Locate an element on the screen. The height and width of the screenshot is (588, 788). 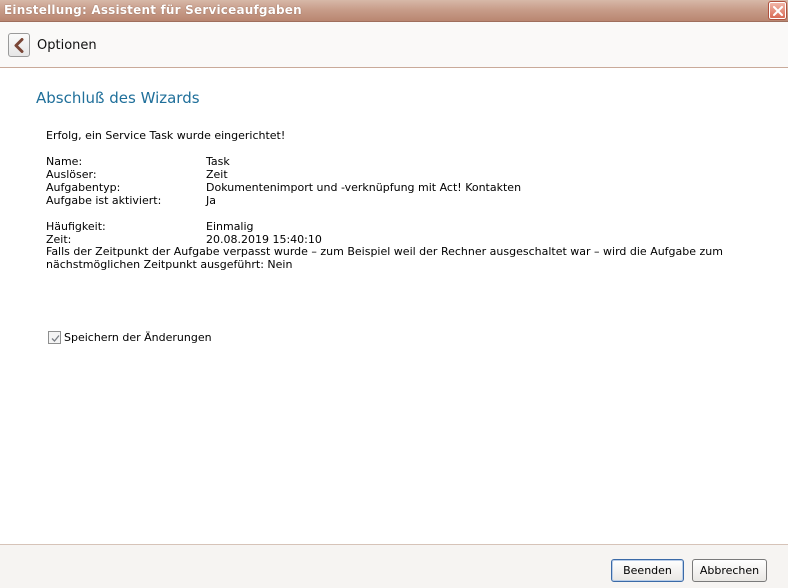
schedule-value: Einmalig is located at coordinates (230, 226).